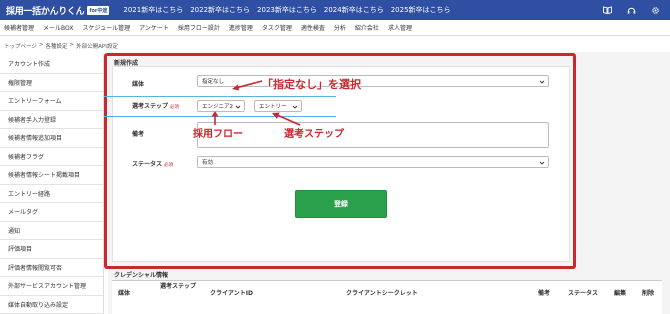 The height and width of the screenshot is (314, 670). What do you see at coordinates (141, 275) in the screenshot?
I see `credentials-title: クレデンシャル情報` at bounding box center [141, 275].